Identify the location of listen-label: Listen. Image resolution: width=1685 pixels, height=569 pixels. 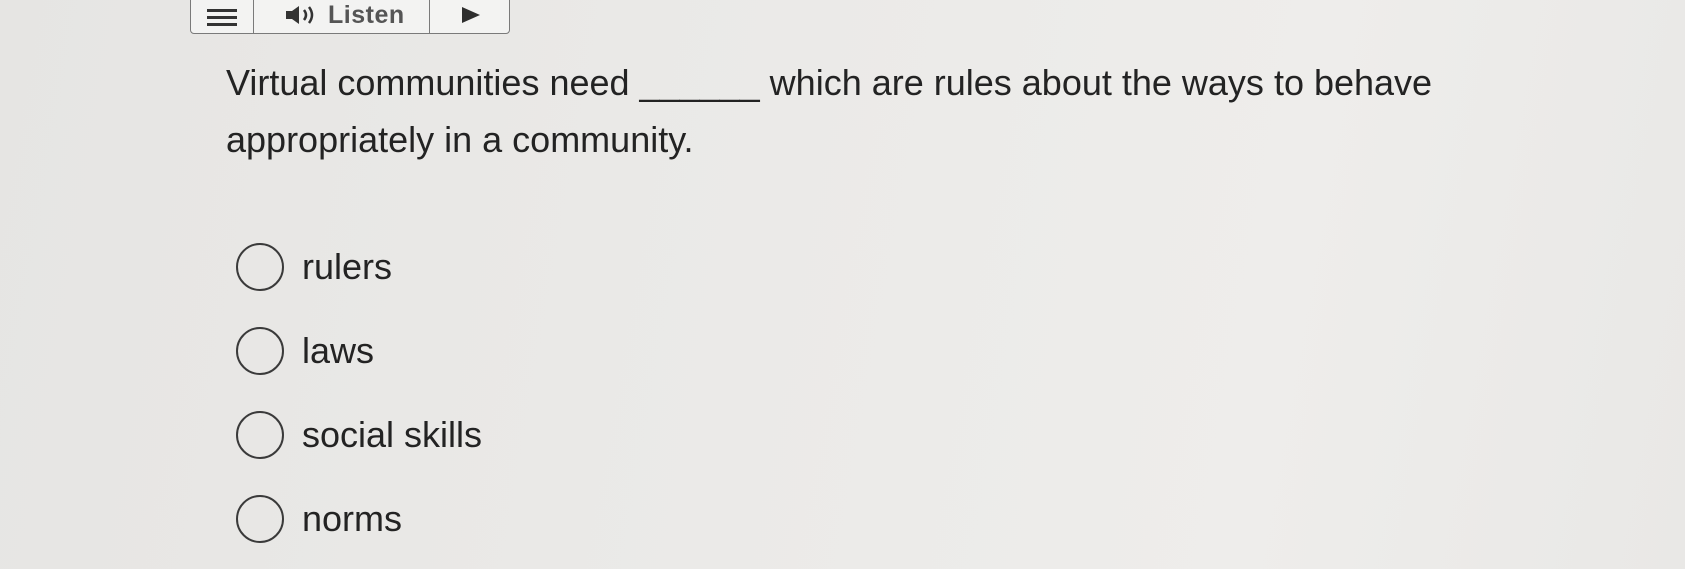
(366, 14).